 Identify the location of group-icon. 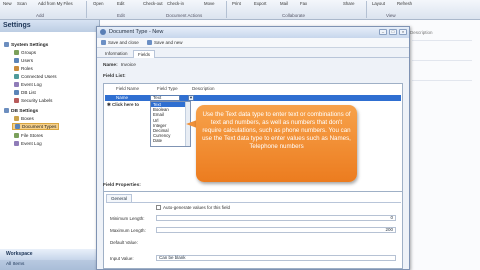
(16, 52).